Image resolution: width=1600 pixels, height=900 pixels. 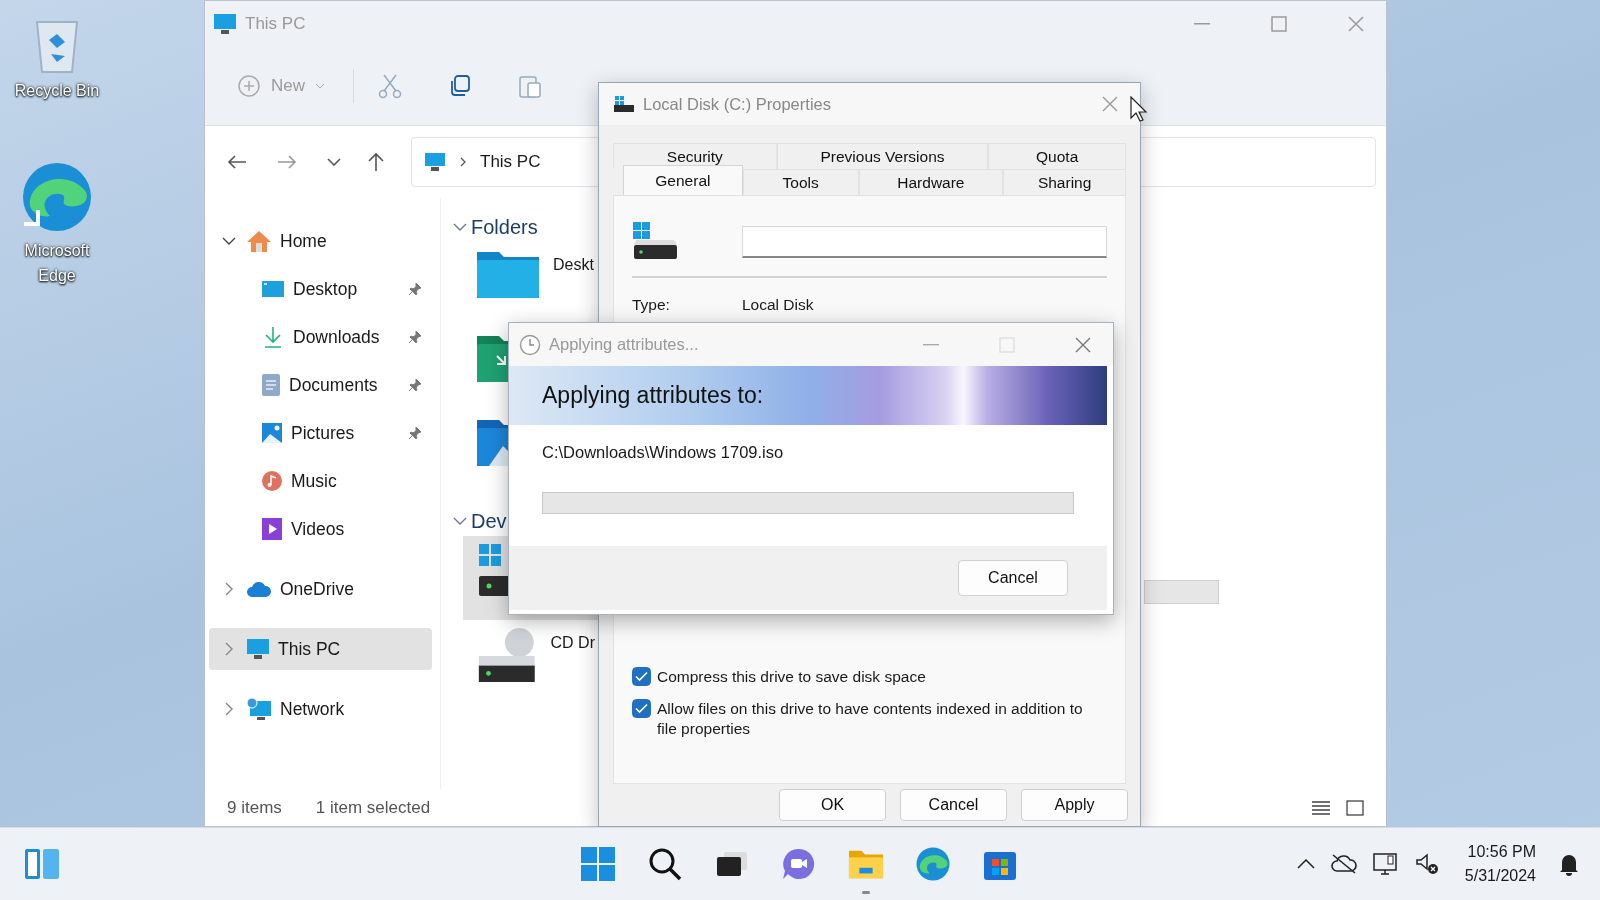 What do you see at coordinates (1501, 852) in the screenshot?
I see `clock-time: 10:56 PM` at bounding box center [1501, 852].